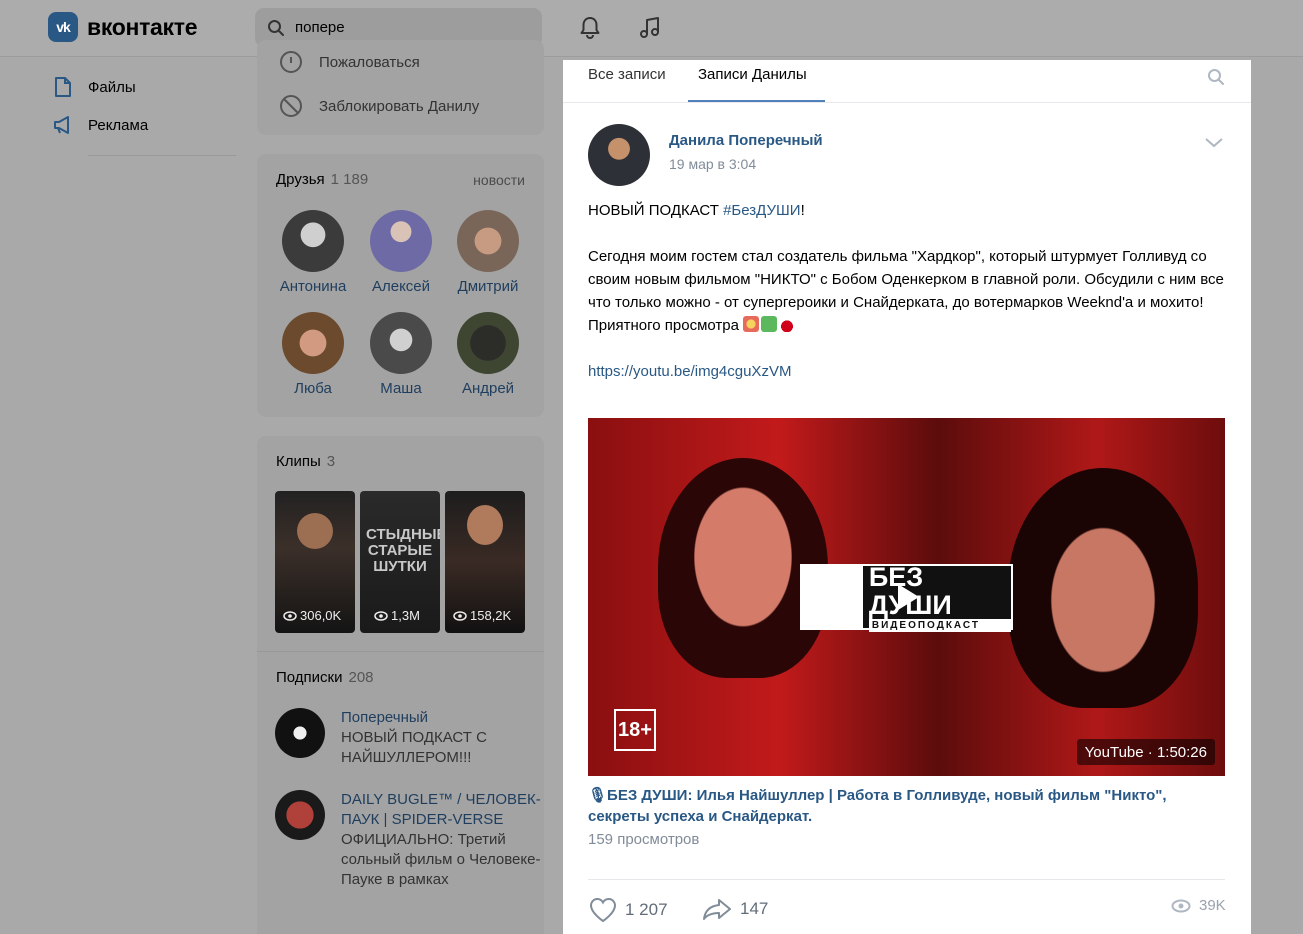  I want to click on share-count: 147, so click(754, 908).